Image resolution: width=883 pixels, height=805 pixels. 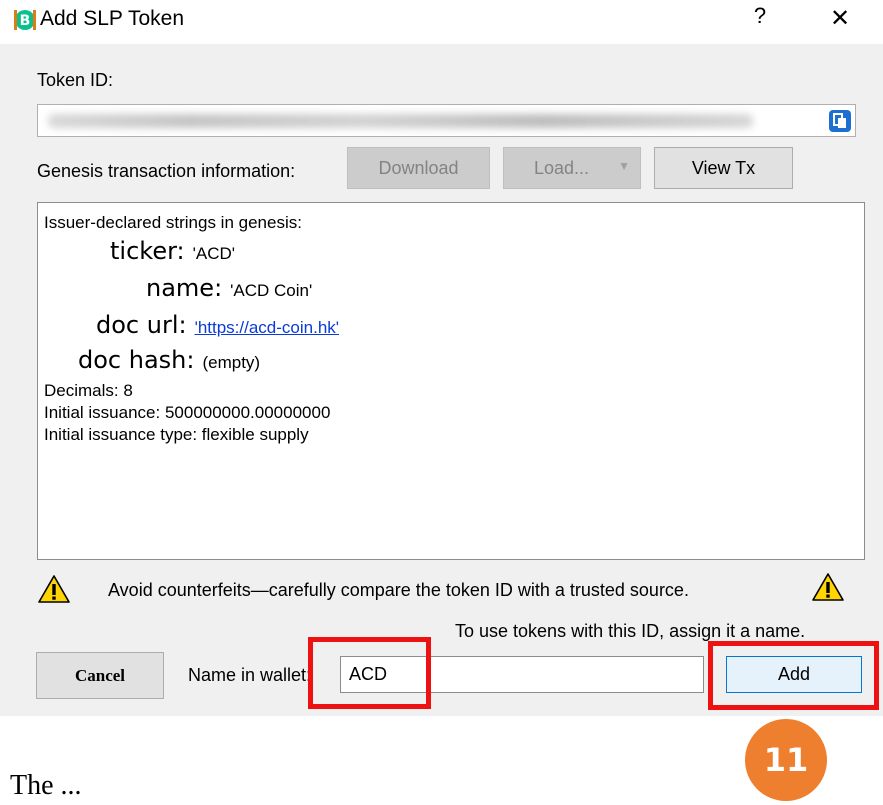 What do you see at coordinates (214, 253) in the screenshot?
I see `ticker-value: 'ACD'` at bounding box center [214, 253].